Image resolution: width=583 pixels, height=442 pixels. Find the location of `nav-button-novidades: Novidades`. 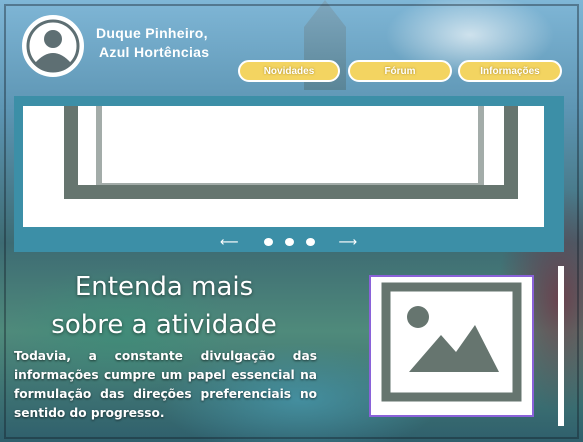

nav-button-novidades: Novidades is located at coordinates (289, 71).